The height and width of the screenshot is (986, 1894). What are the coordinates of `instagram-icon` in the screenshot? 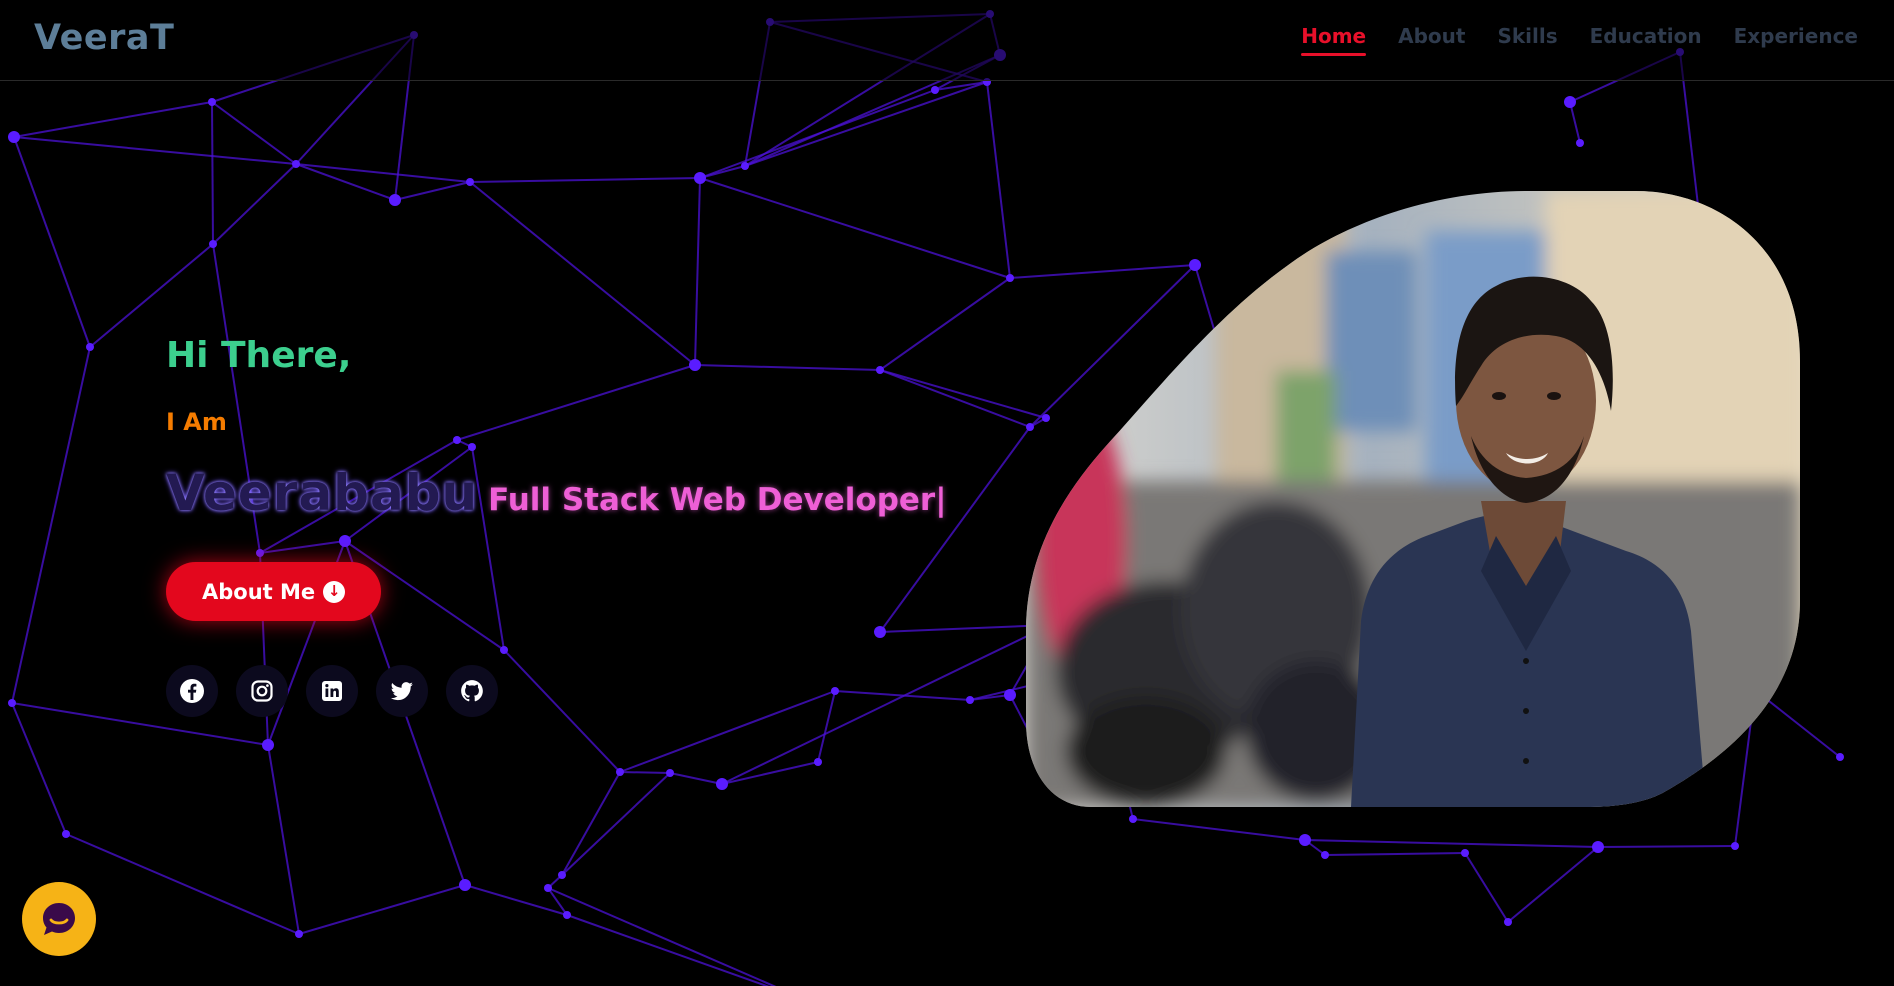 It's located at (262, 691).